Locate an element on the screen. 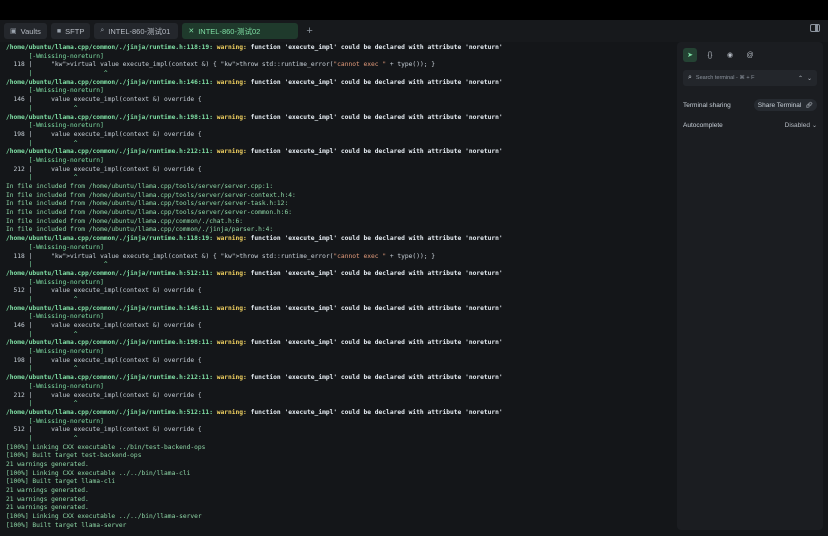  side-panel-toolbar: ➤ {} ◉ @ is located at coordinates (720, 55).